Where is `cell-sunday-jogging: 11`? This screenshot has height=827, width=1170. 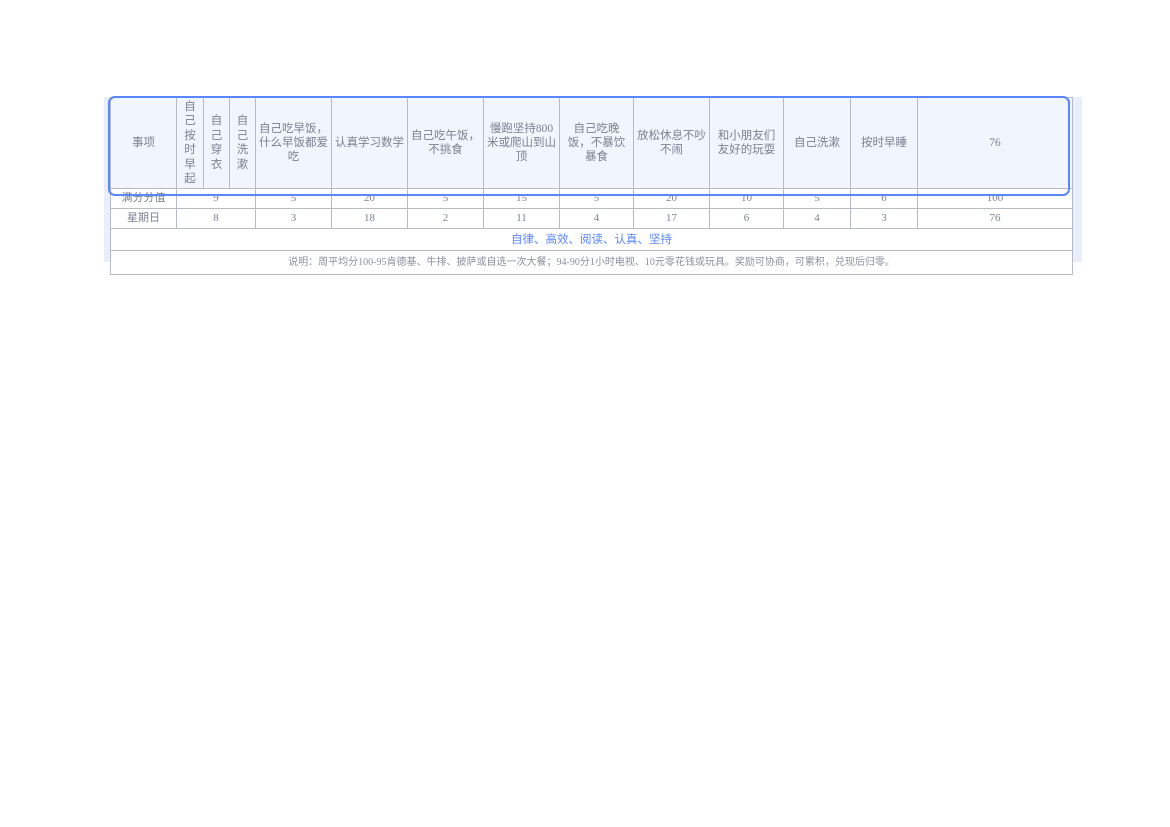
cell-sunday-jogging: 11 is located at coordinates (521, 219).